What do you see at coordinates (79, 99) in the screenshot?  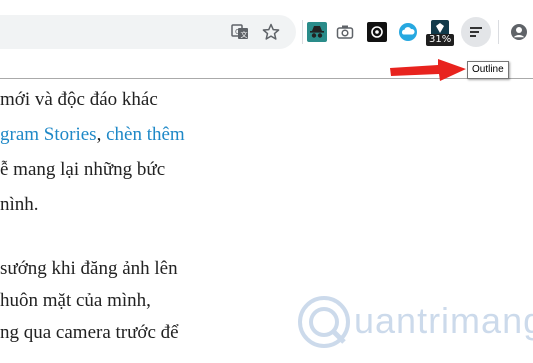 I see `article-line: mới và độc đáo khác` at bounding box center [79, 99].